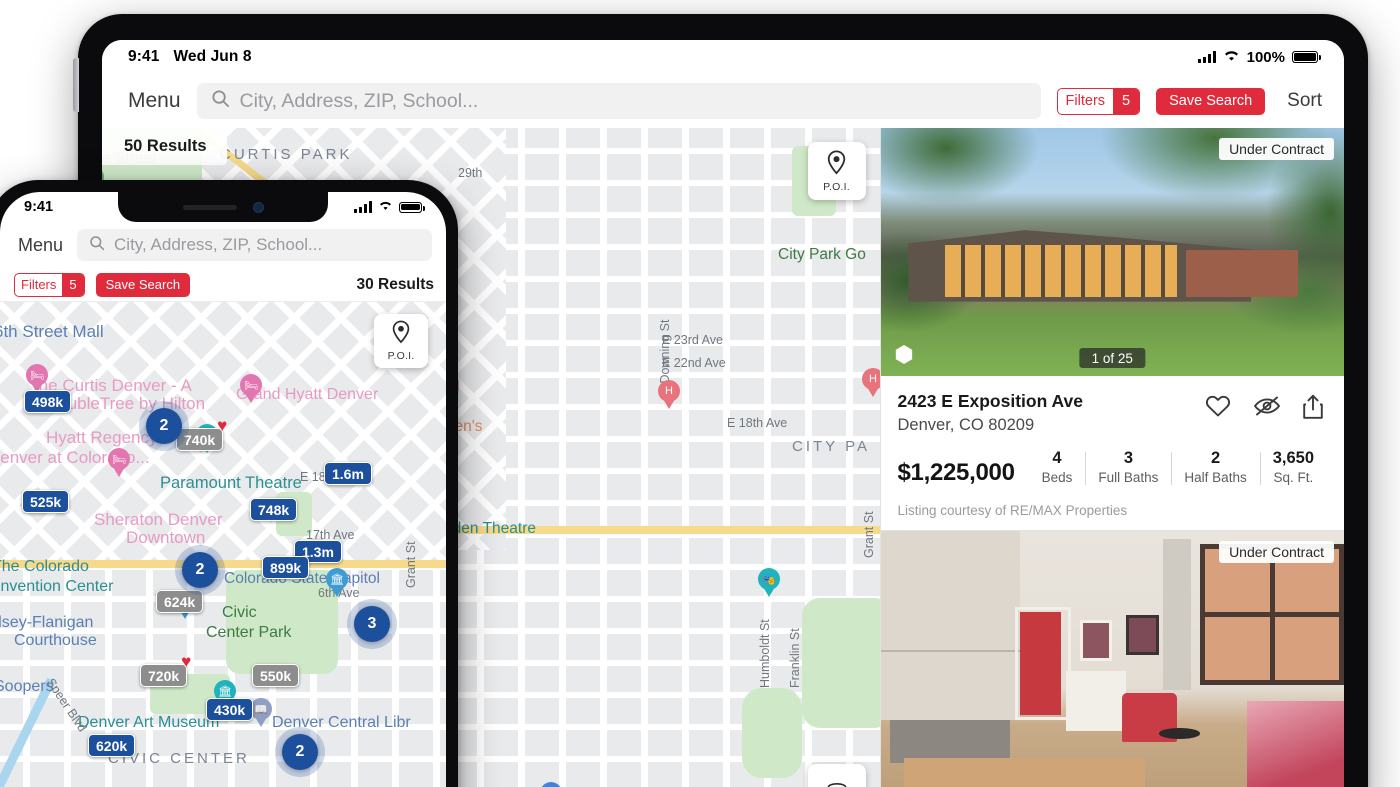 Image resolution: width=1400 pixels, height=787 pixels. I want to click on favorite-heart-icon, so click(1218, 407).